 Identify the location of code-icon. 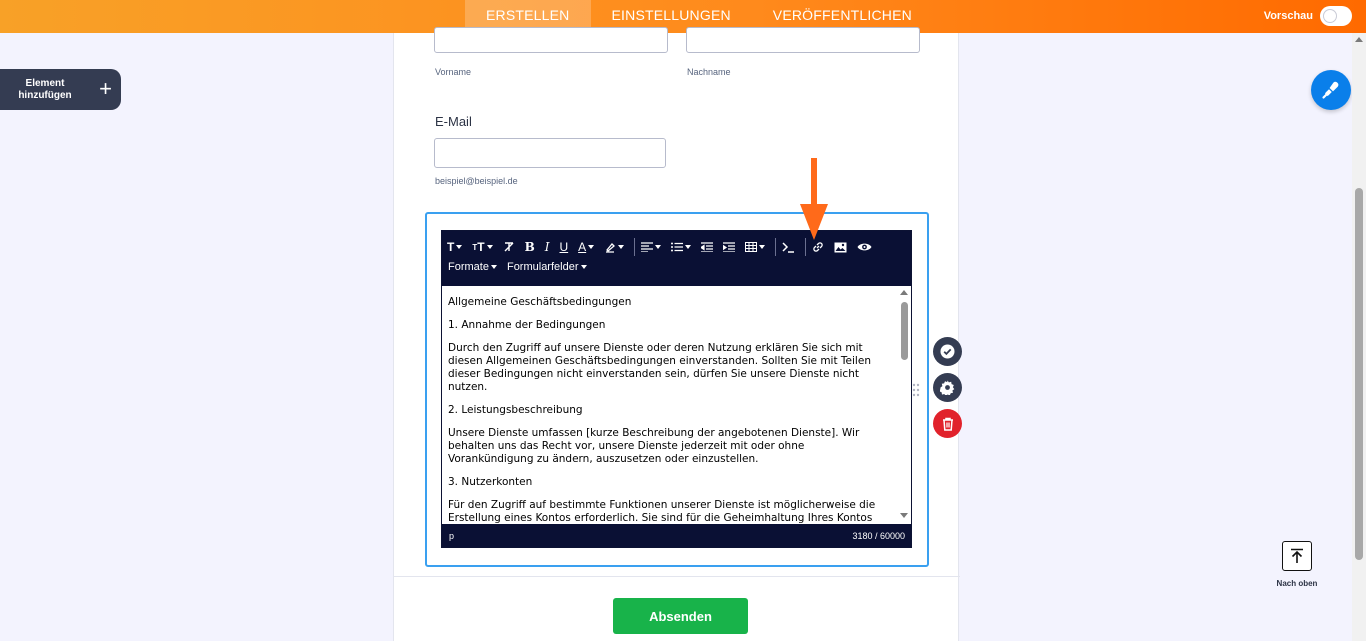
(788, 247).